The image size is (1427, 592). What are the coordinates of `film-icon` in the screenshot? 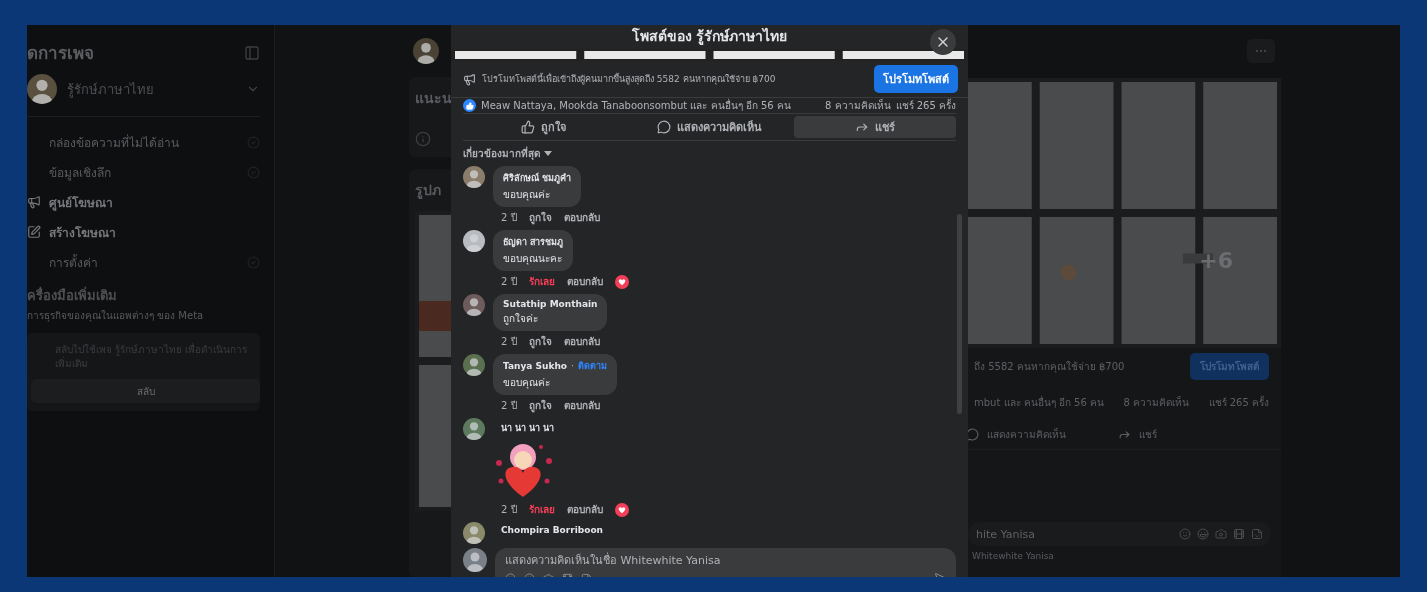 It's located at (1239, 534).